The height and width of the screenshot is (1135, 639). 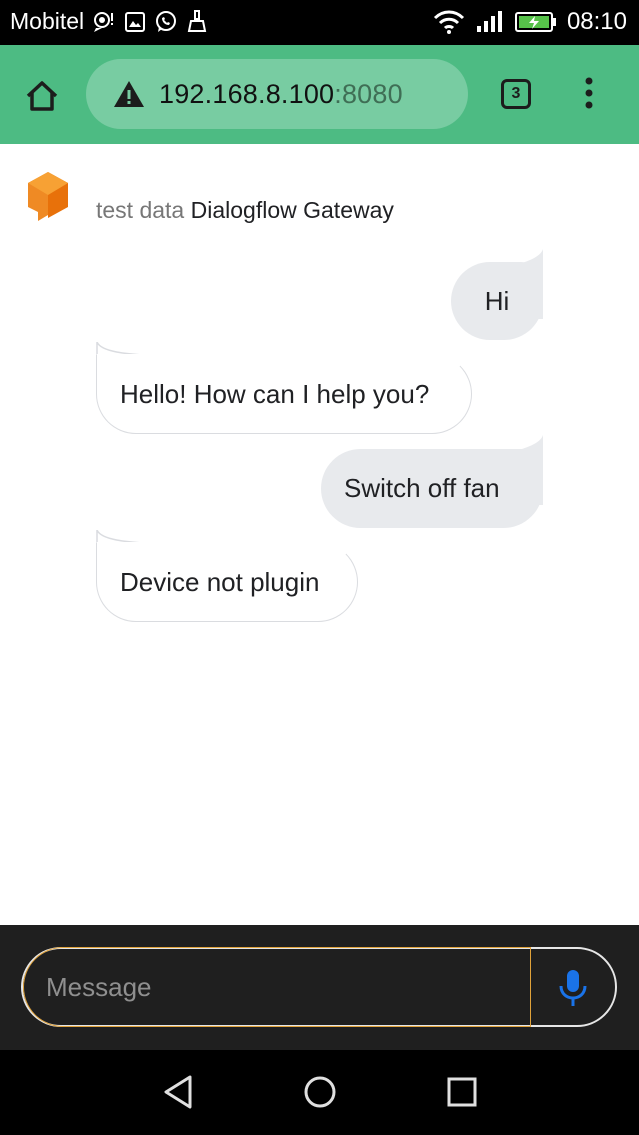 What do you see at coordinates (166, 22) in the screenshot?
I see `whatsapp-icon` at bounding box center [166, 22].